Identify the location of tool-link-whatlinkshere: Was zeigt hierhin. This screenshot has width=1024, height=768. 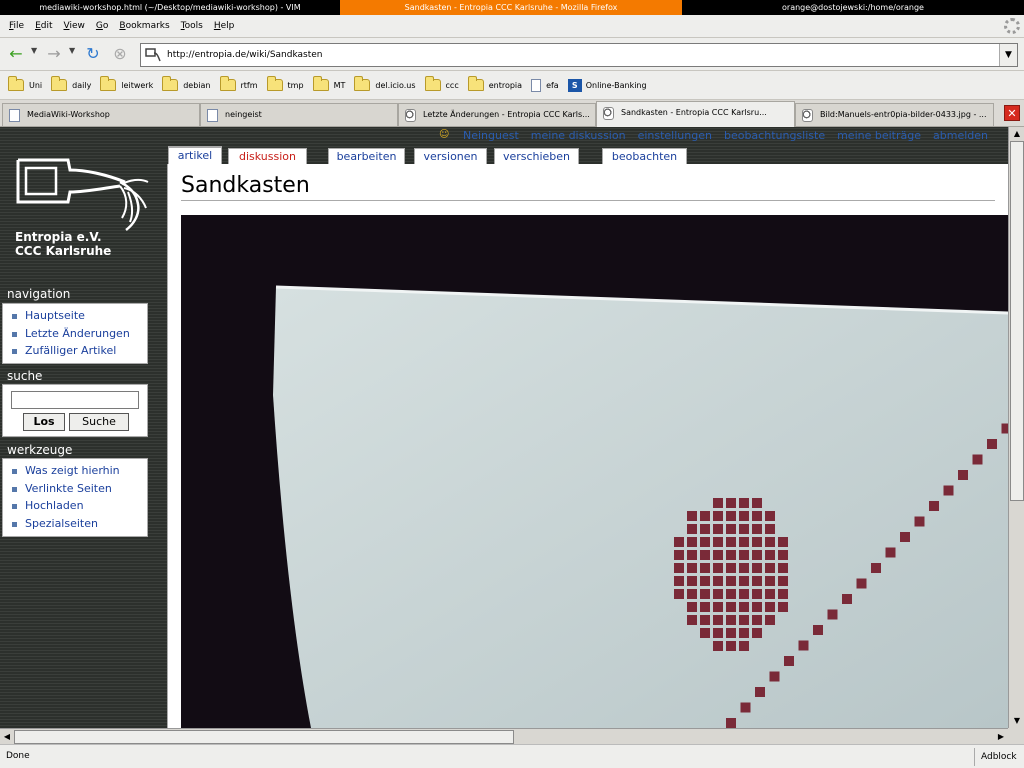
(79, 471).